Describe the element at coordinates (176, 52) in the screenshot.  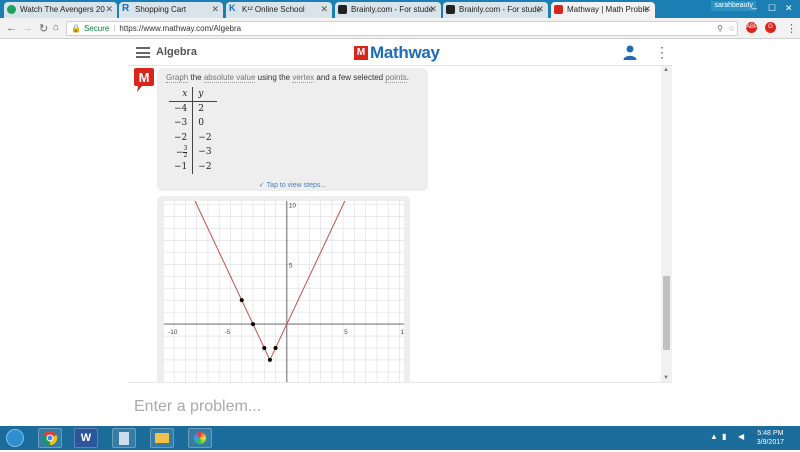
I see `section-title: Algebra` at that location.